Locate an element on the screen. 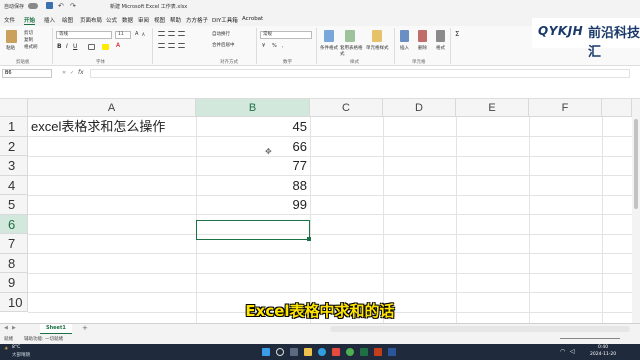 Image resolution: width=640 pixels, height=360 pixels. row-header-2: 2 is located at coordinates (14, 146).